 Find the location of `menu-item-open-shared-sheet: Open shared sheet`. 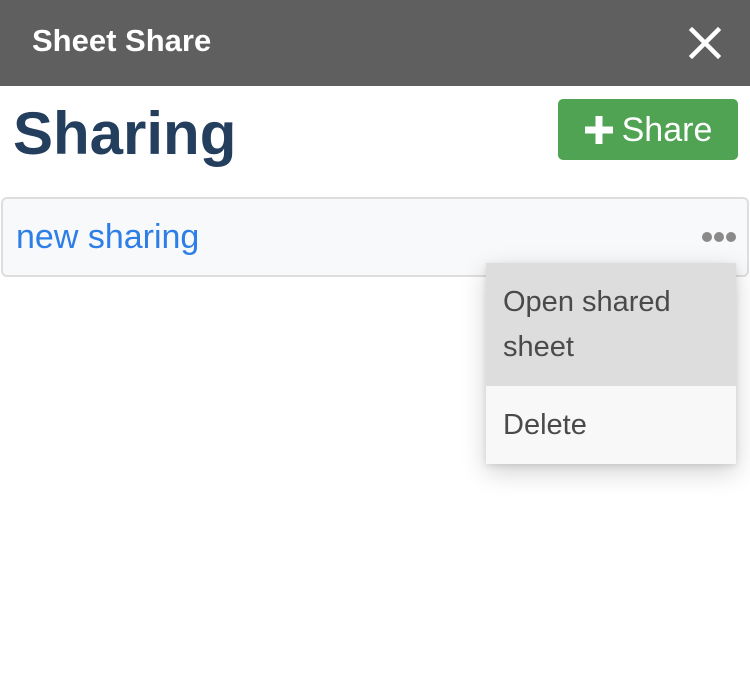

menu-item-open-shared-sheet: Open shared sheet is located at coordinates (611, 324).